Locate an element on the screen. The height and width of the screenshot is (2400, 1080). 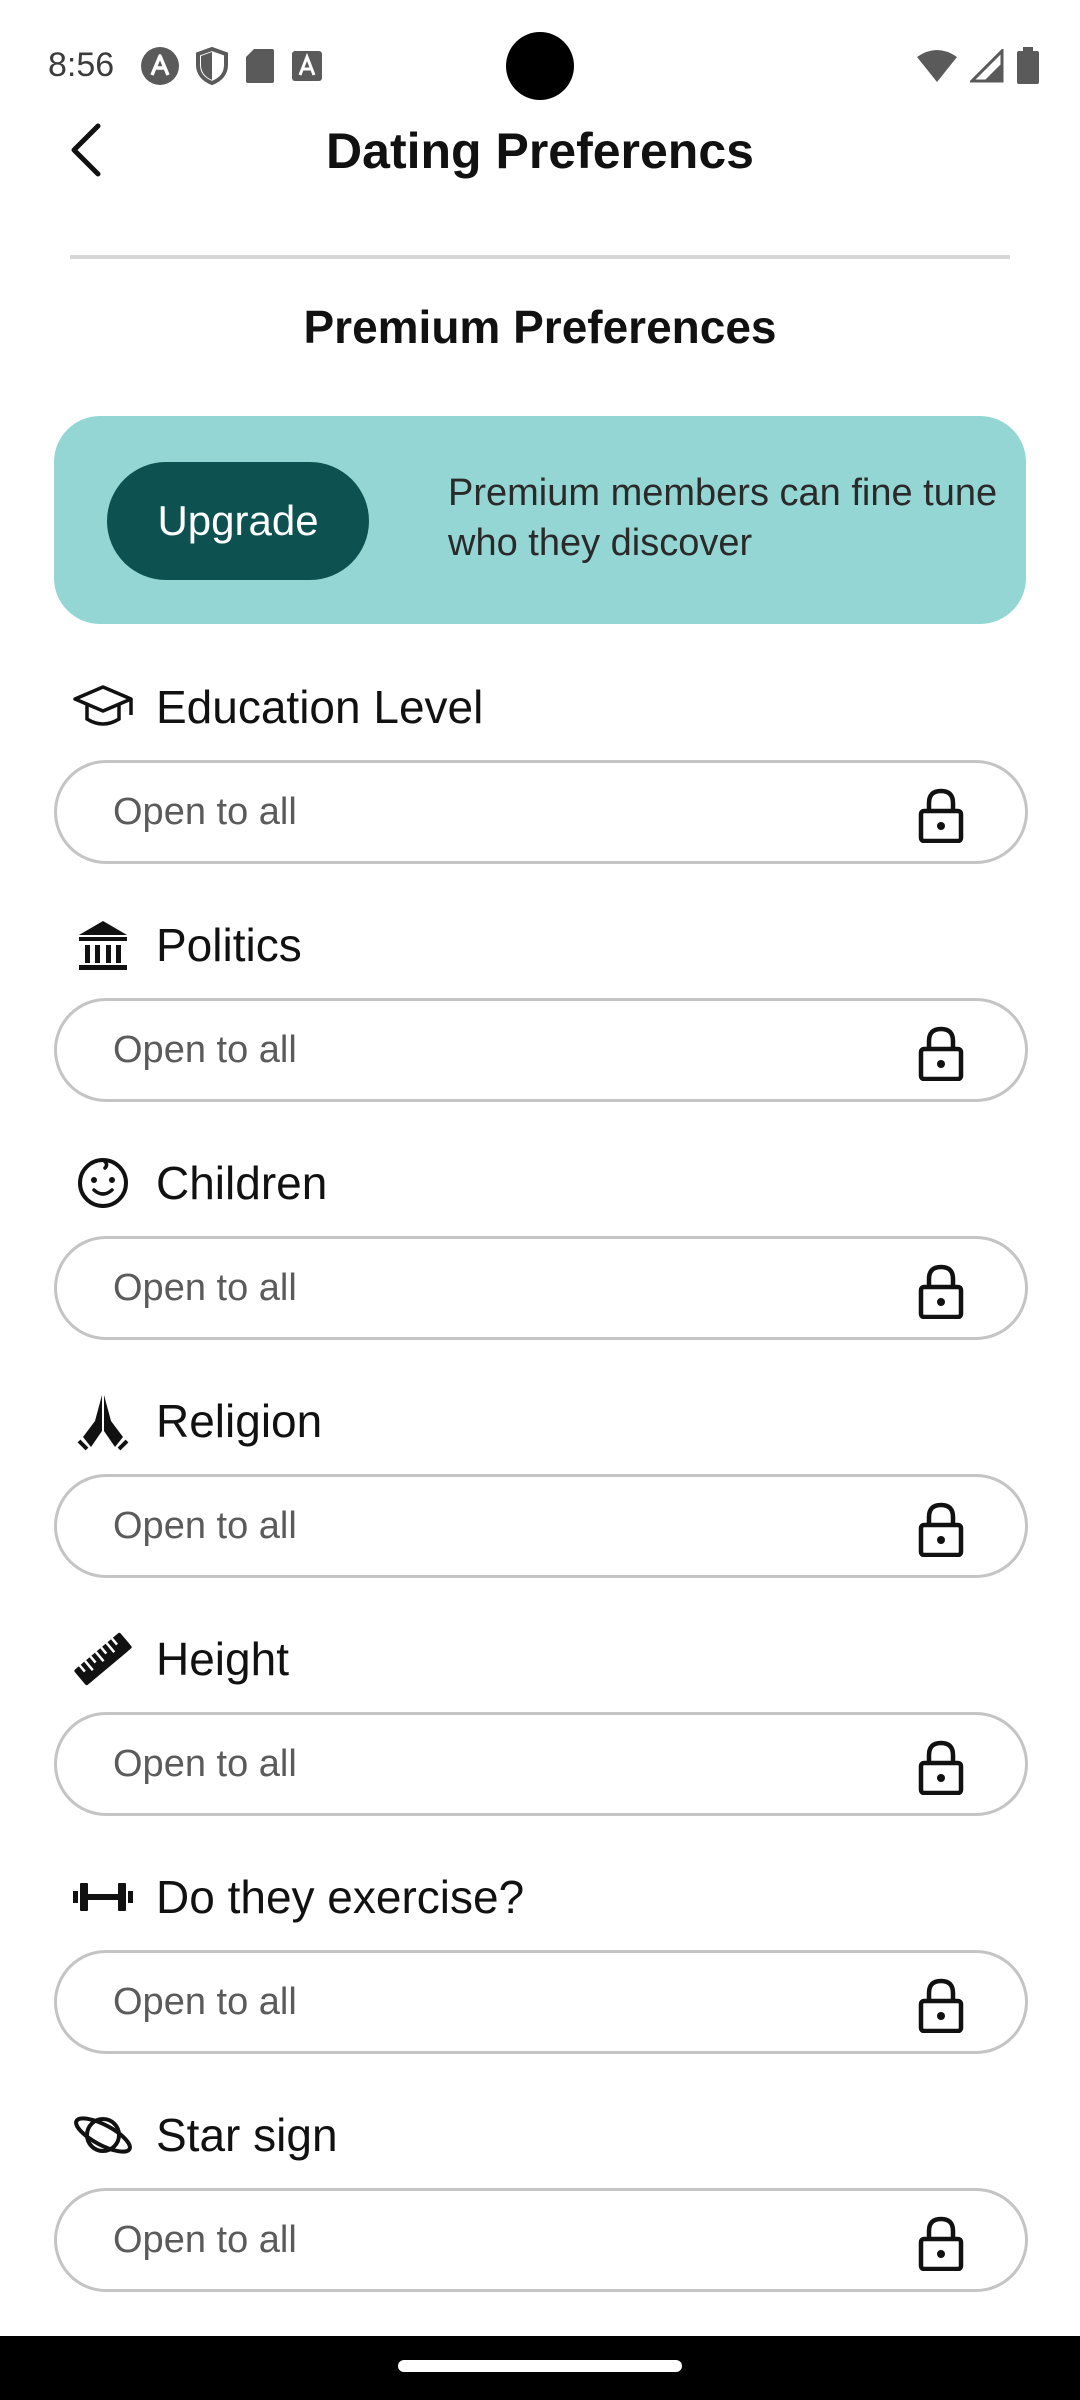
system-nav-bar is located at coordinates (540, 2368).